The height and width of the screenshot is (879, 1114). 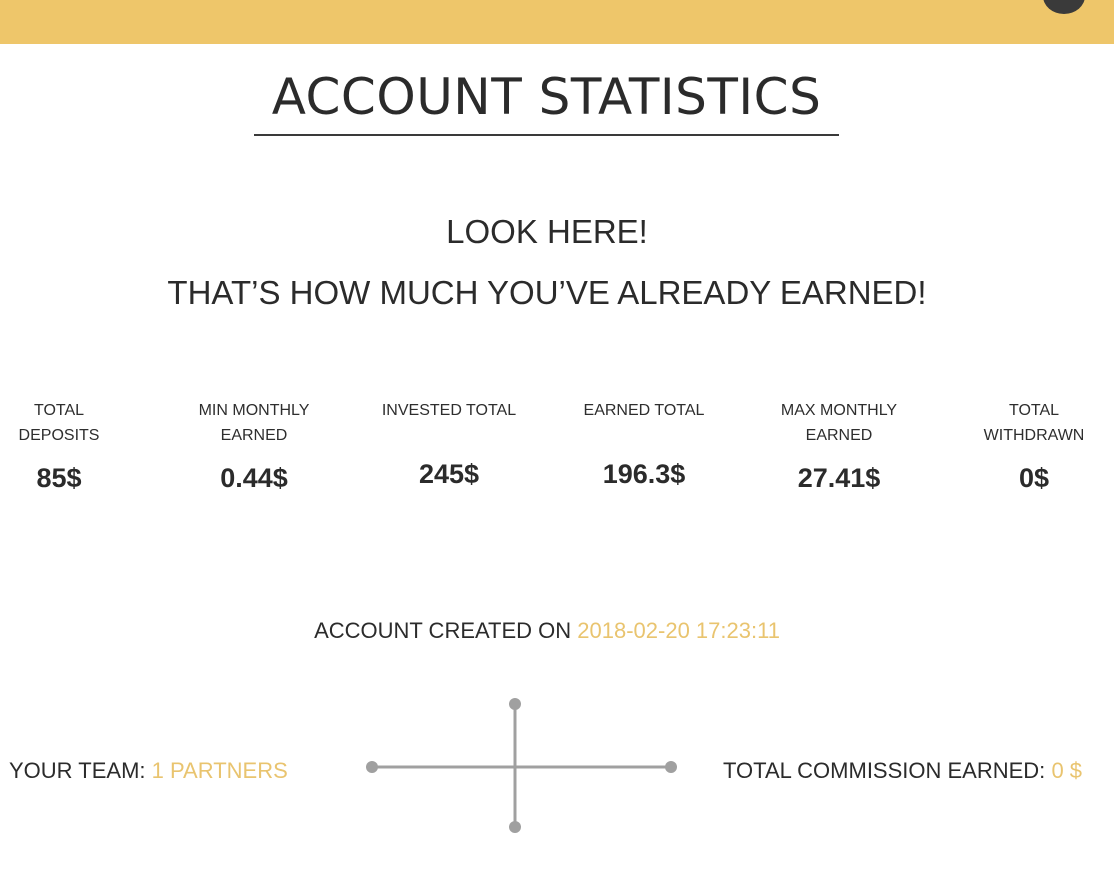 I want to click on team-partners-count: 1 PARTNERS, so click(x=219, y=770).